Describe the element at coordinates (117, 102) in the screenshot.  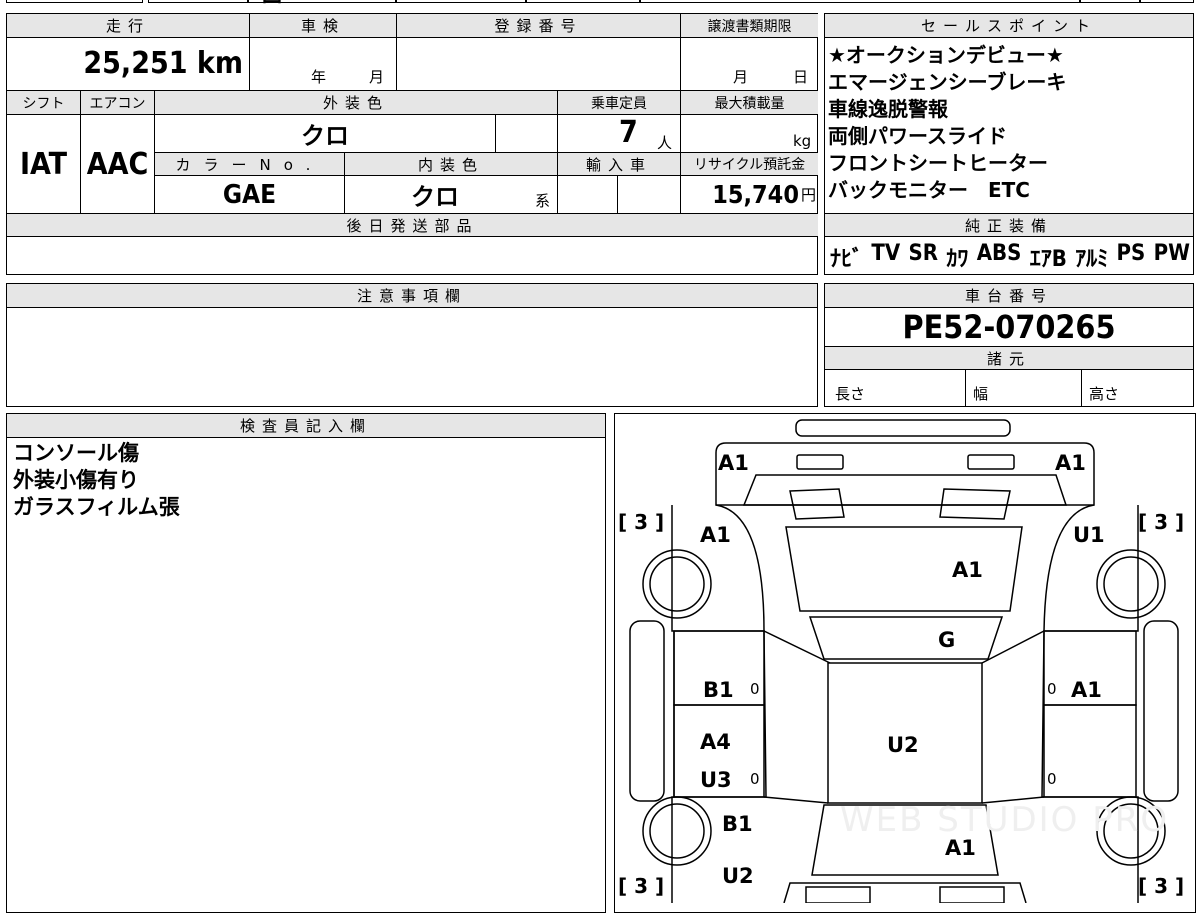
I see `aircon-header: エアコン` at that location.